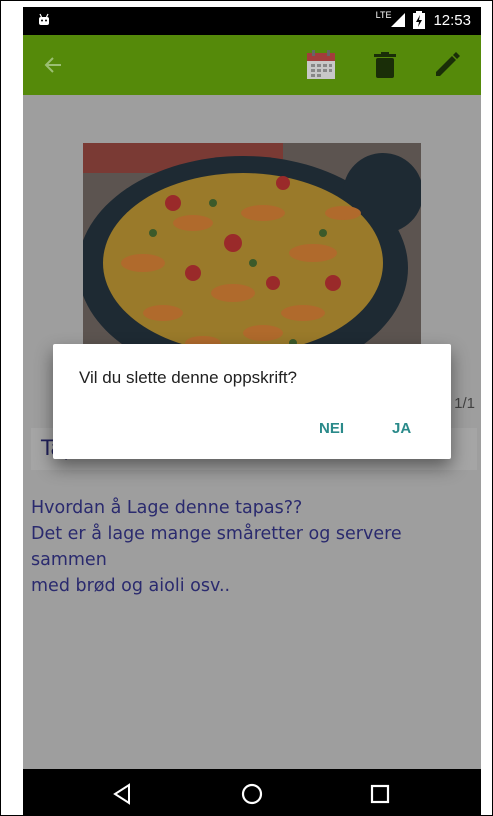 This screenshot has height=816, width=493. I want to click on back-triangle-icon, so click(122, 794).